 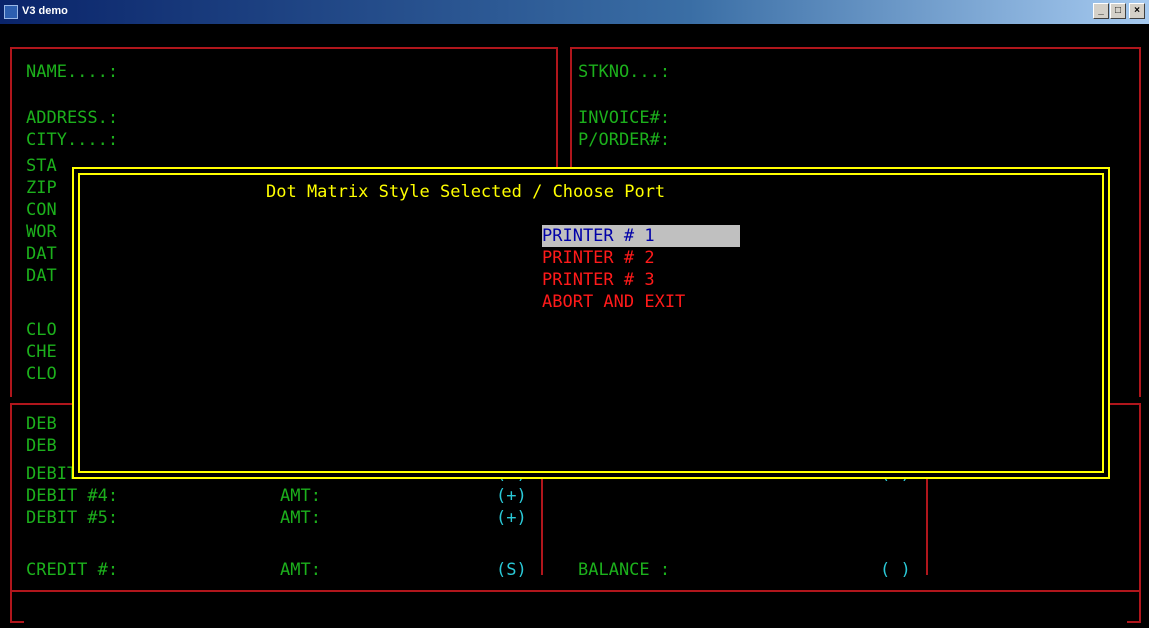 I want to click on field-label: ZIP, so click(x=41, y=188).